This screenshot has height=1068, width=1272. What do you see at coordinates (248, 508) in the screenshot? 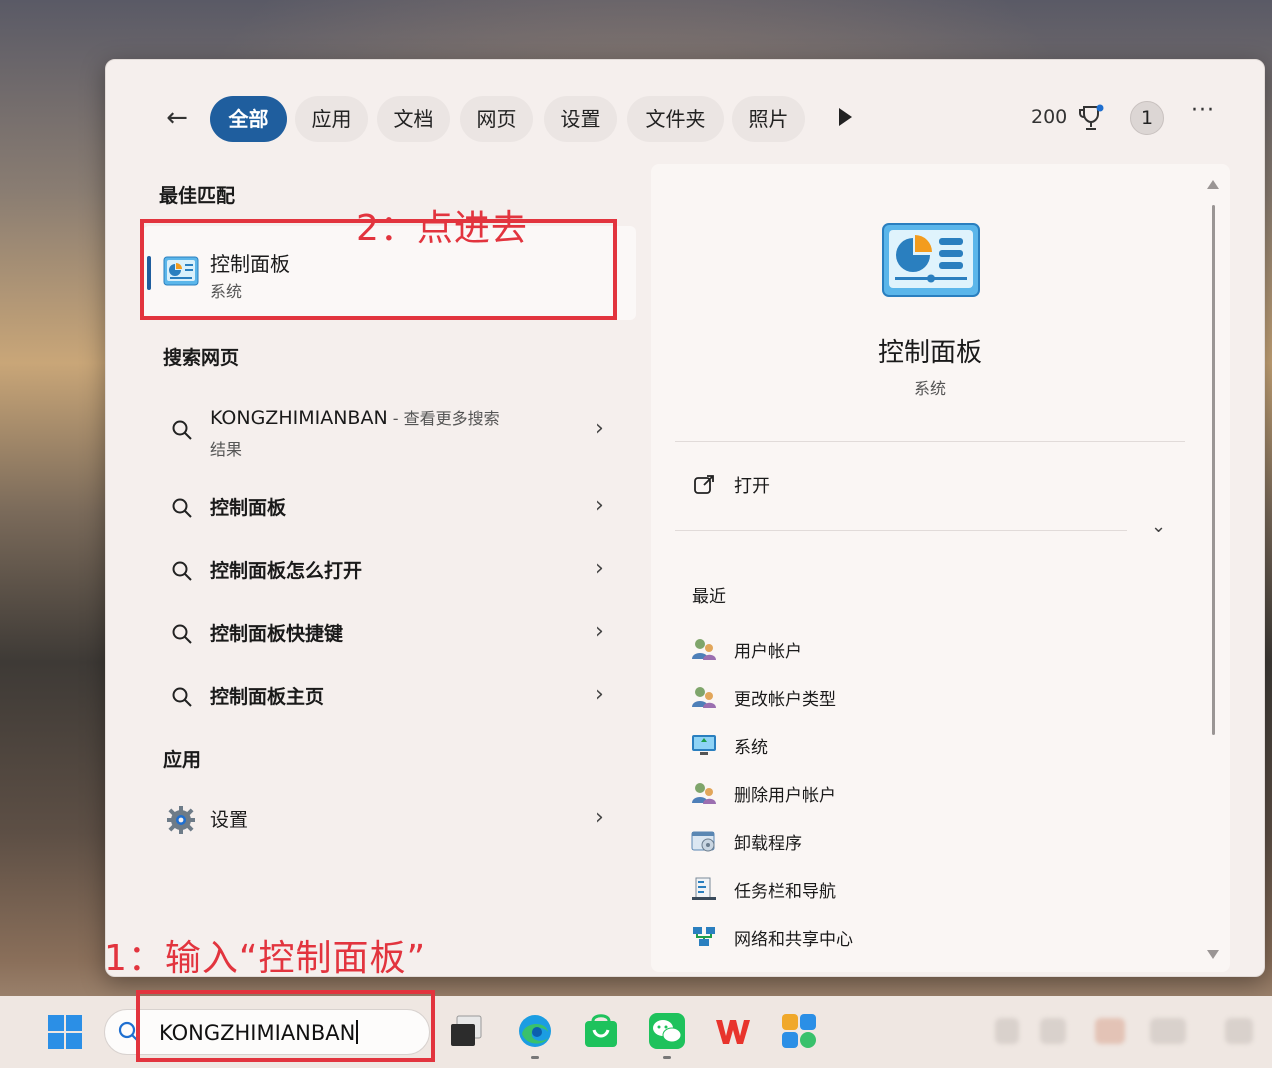
I see `web-result-text: 控制面板` at bounding box center [248, 508].